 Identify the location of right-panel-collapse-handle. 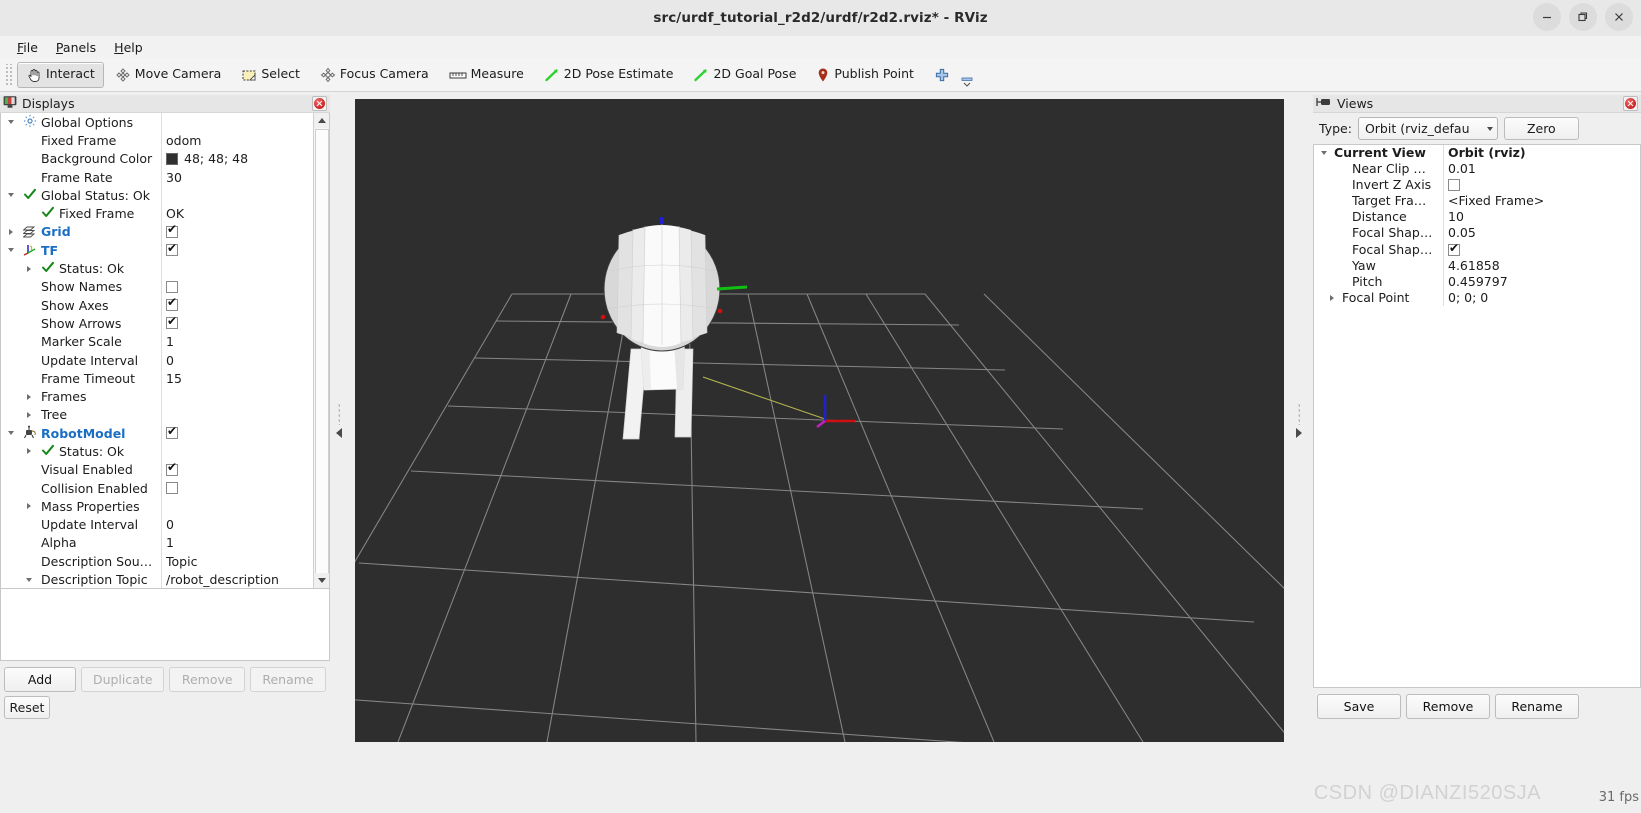
(1299, 420).